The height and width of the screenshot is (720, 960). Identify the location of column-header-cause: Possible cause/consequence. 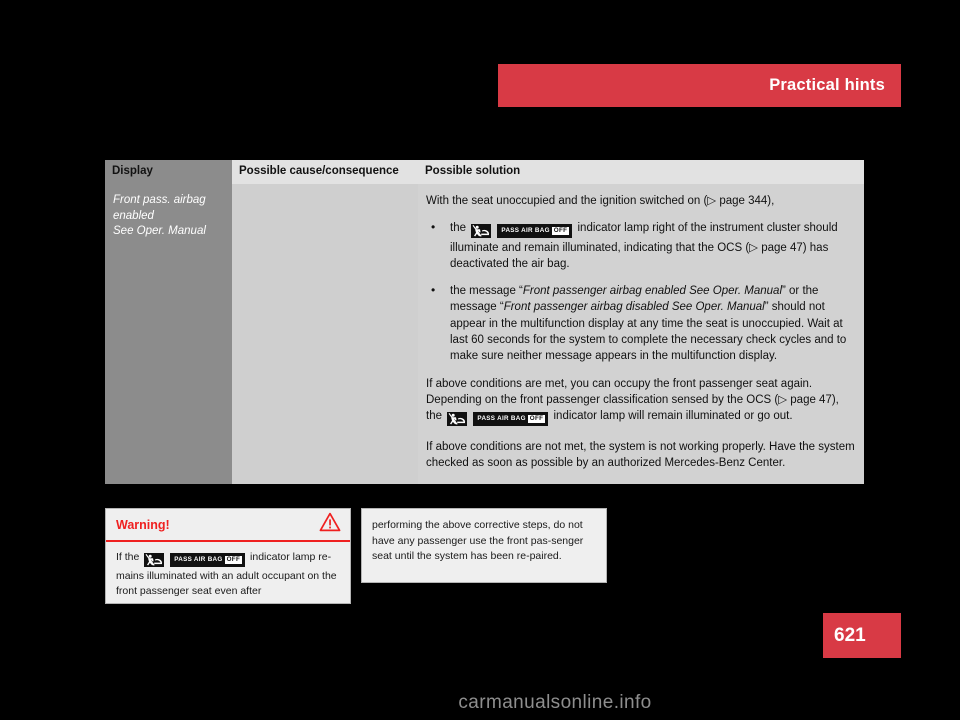
(325, 172).